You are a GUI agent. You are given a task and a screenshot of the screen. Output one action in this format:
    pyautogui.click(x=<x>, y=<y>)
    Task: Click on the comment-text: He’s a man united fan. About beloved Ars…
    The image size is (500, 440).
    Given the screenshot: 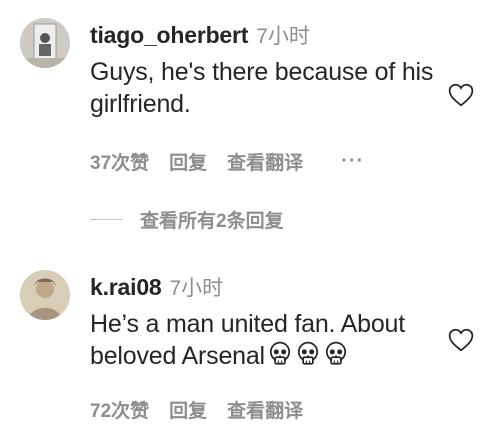 What is the action you would take?
    pyautogui.click(x=265, y=340)
    